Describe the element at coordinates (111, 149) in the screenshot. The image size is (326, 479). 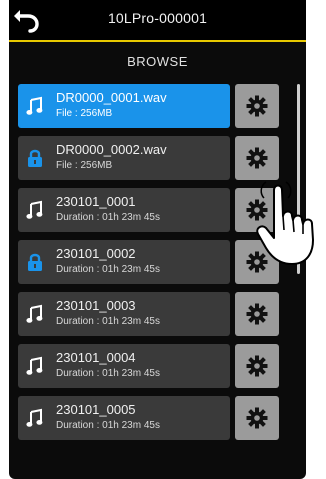
I see `file-name: DR0000_0002.wav` at that location.